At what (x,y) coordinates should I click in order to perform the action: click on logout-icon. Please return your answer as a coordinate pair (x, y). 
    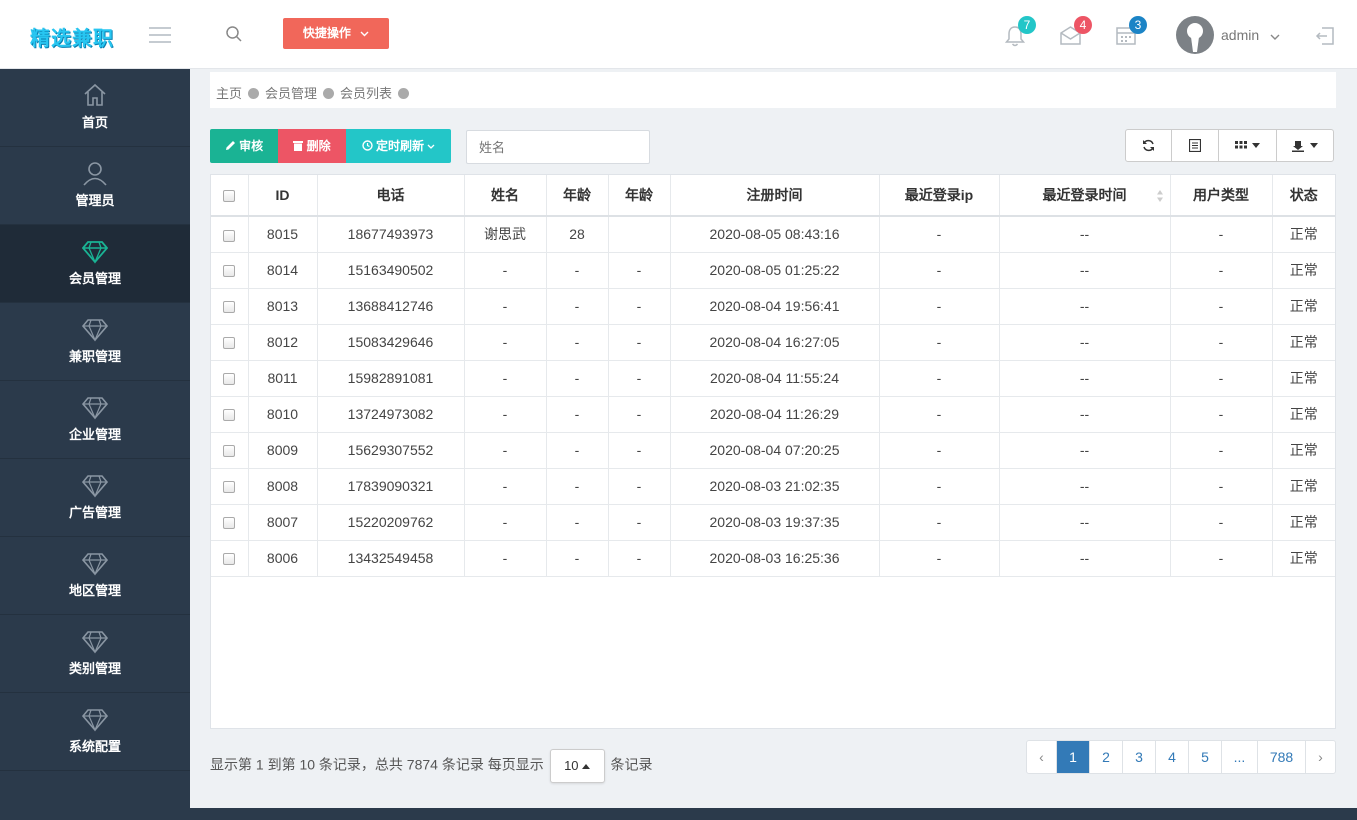
    Looking at the image, I should click on (1325, 37).